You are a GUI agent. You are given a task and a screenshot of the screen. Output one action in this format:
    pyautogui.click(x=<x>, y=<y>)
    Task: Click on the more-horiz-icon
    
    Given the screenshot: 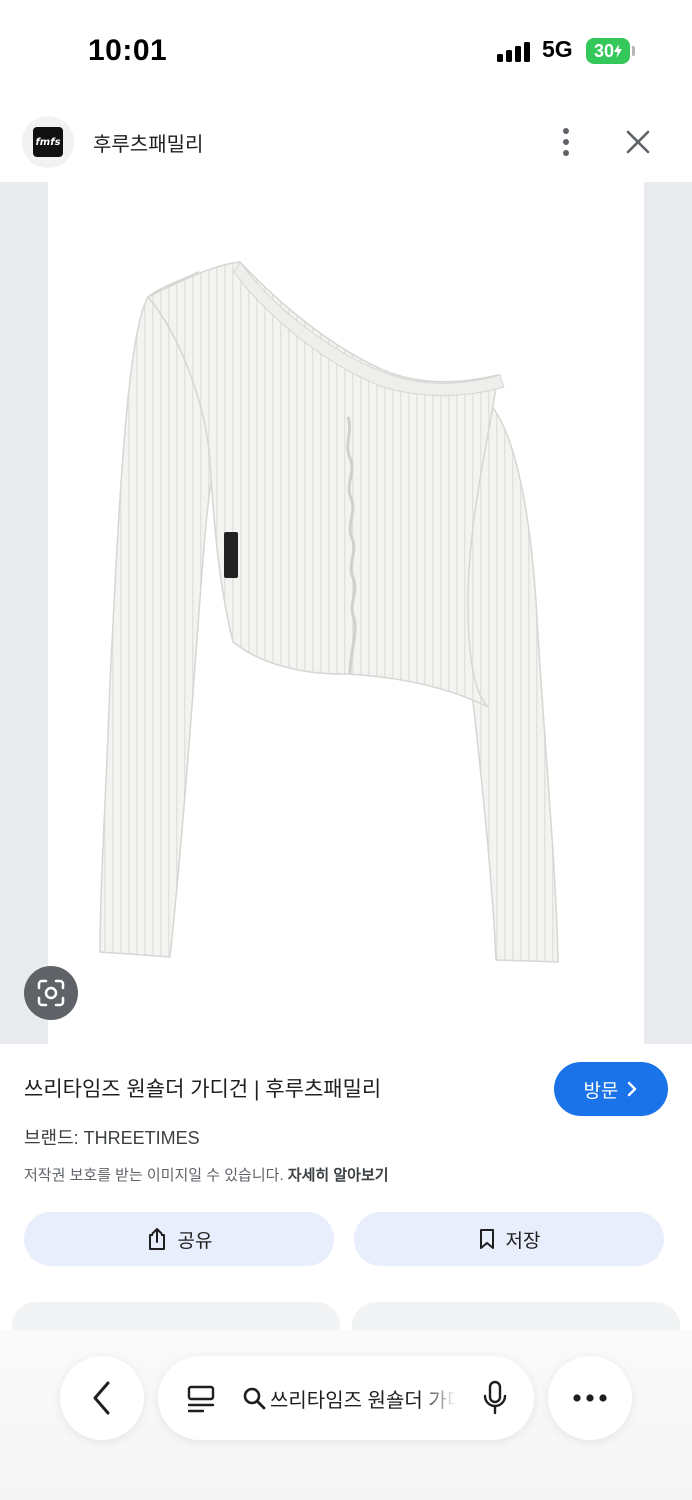 What is the action you would take?
    pyautogui.click(x=590, y=1398)
    